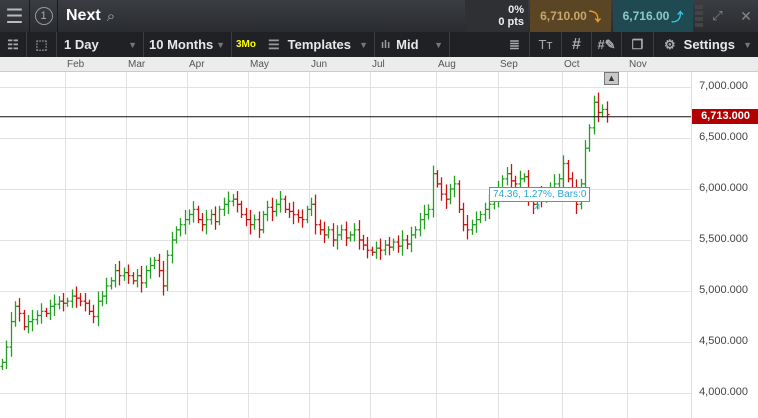 The height and width of the screenshot is (418, 758). I want to click on layout-icon: ⬚, so click(42, 44).